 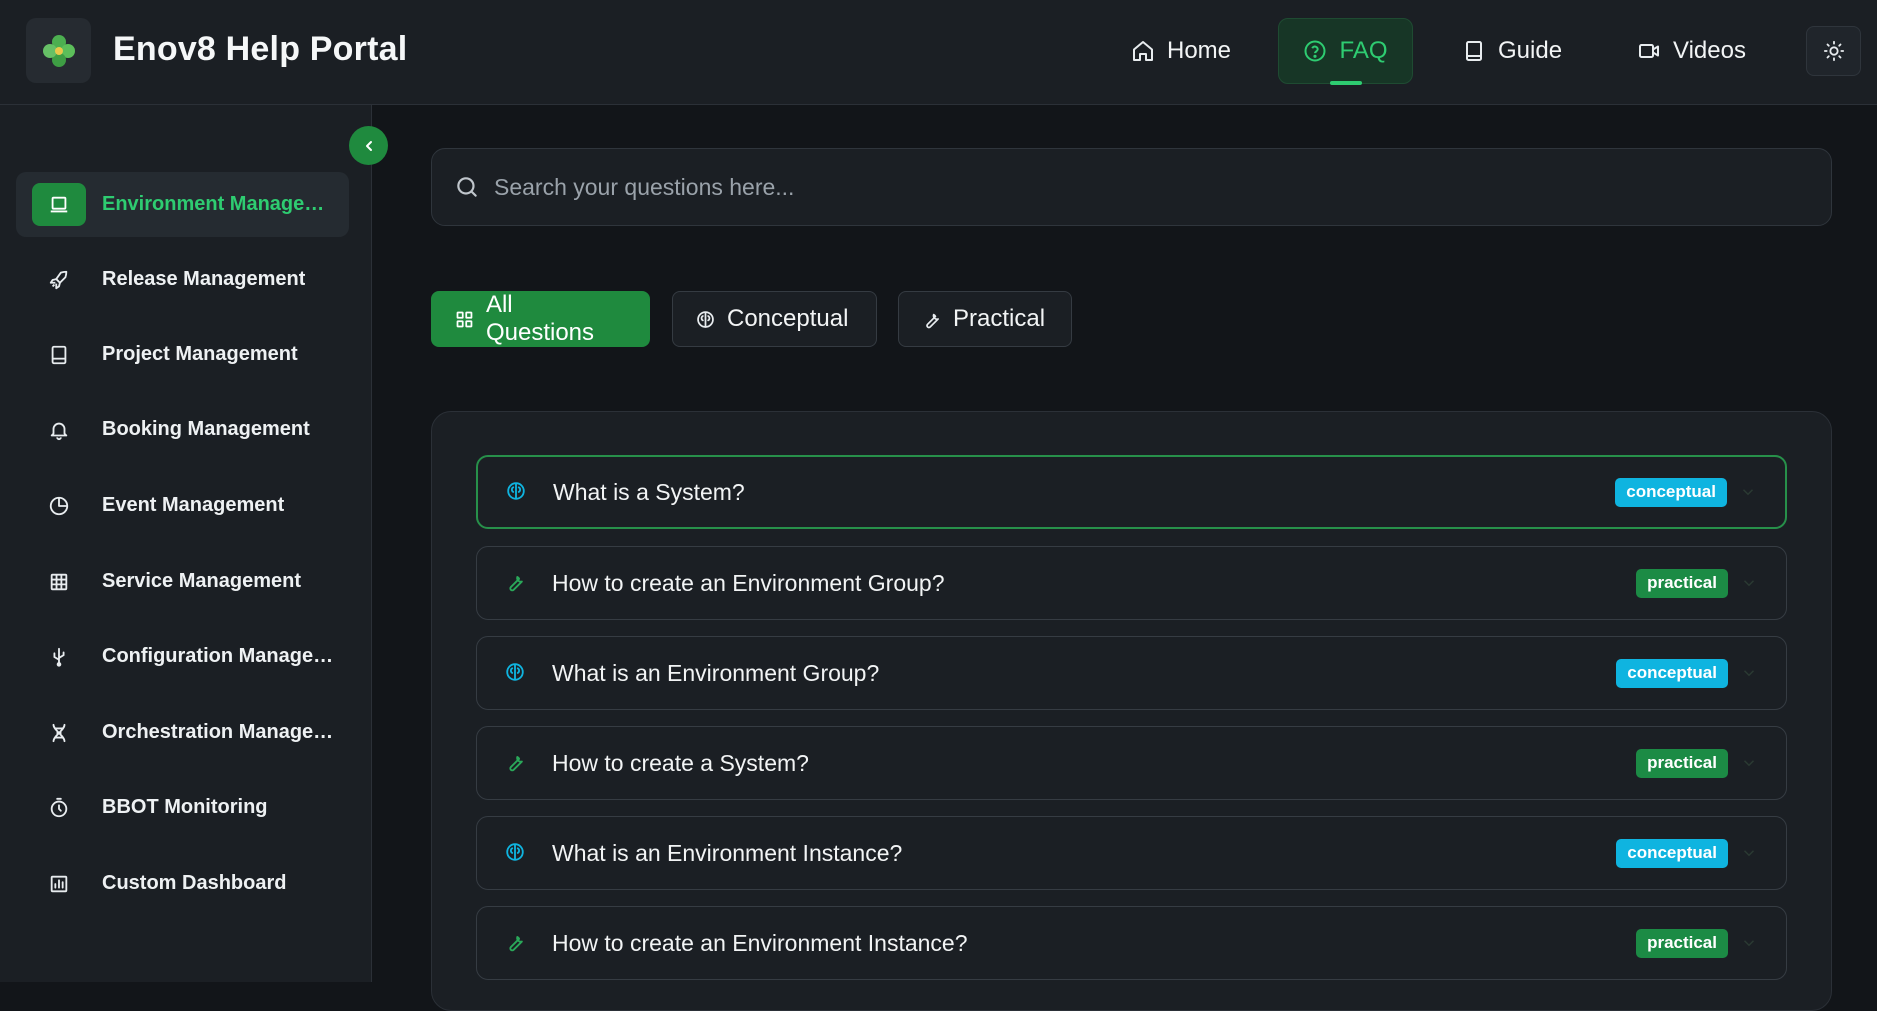 What do you see at coordinates (1162, 187) in the screenshot?
I see `search-input` at bounding box center [1162, 187].